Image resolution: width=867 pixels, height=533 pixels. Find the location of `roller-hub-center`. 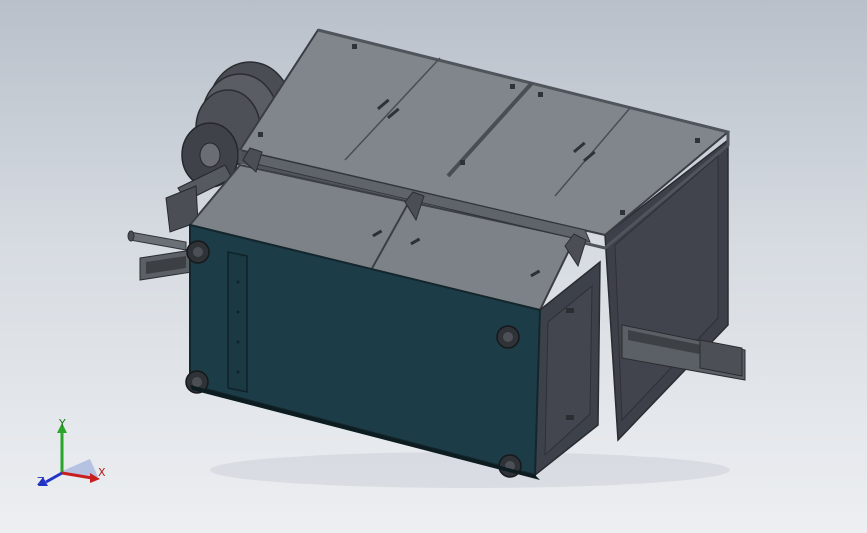

roller-hub-center is located at coordinates (210, 155).